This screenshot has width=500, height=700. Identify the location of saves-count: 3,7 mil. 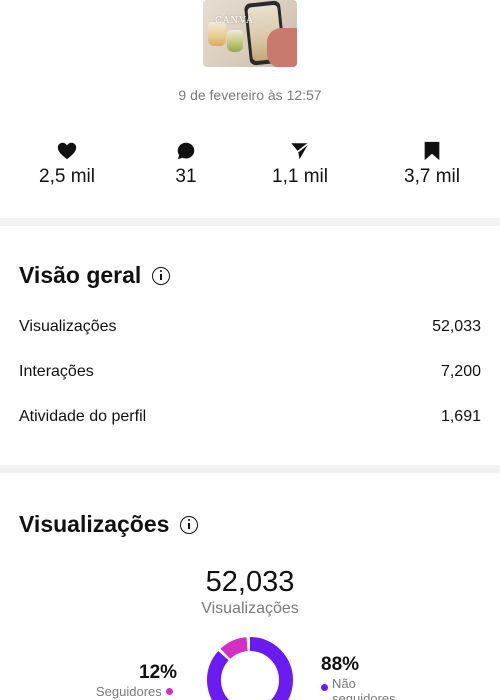
(432, 176).